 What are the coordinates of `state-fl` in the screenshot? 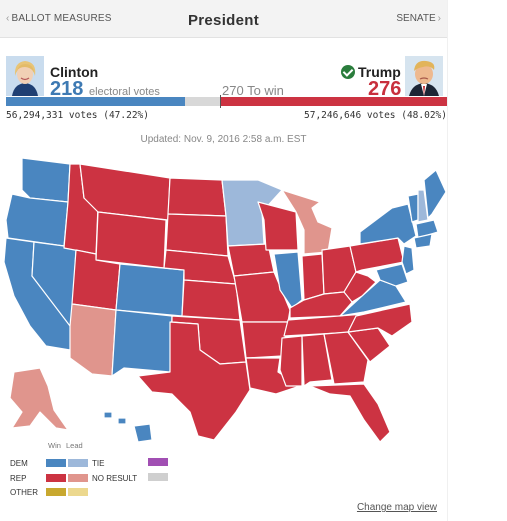 It's located at (350, 413).